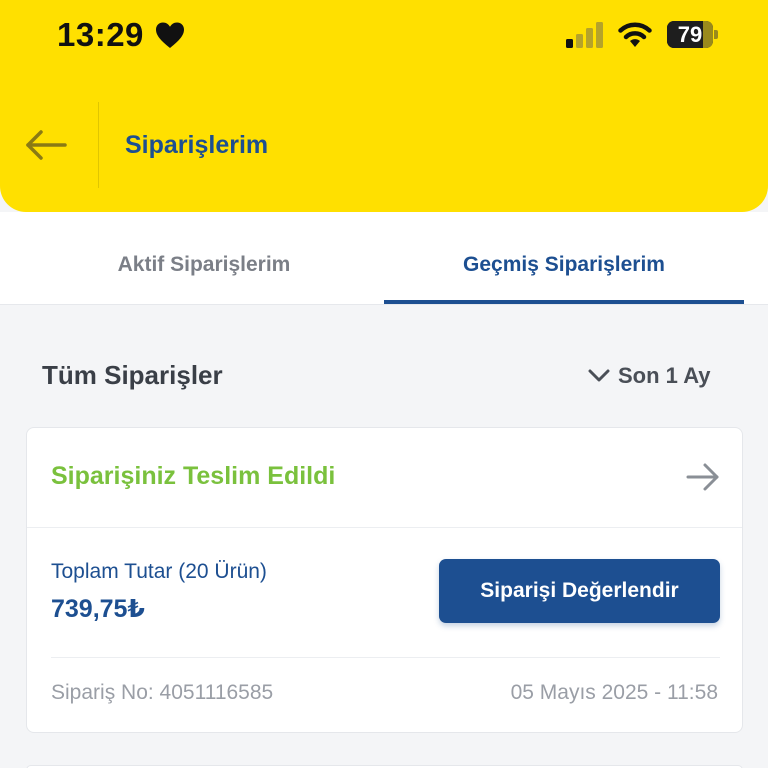 Image resolution: width=768 pixels, height=768 pixels. Describe the element at coordinates (170, 35) in the screenshot. I see `heart-icon` at that location.